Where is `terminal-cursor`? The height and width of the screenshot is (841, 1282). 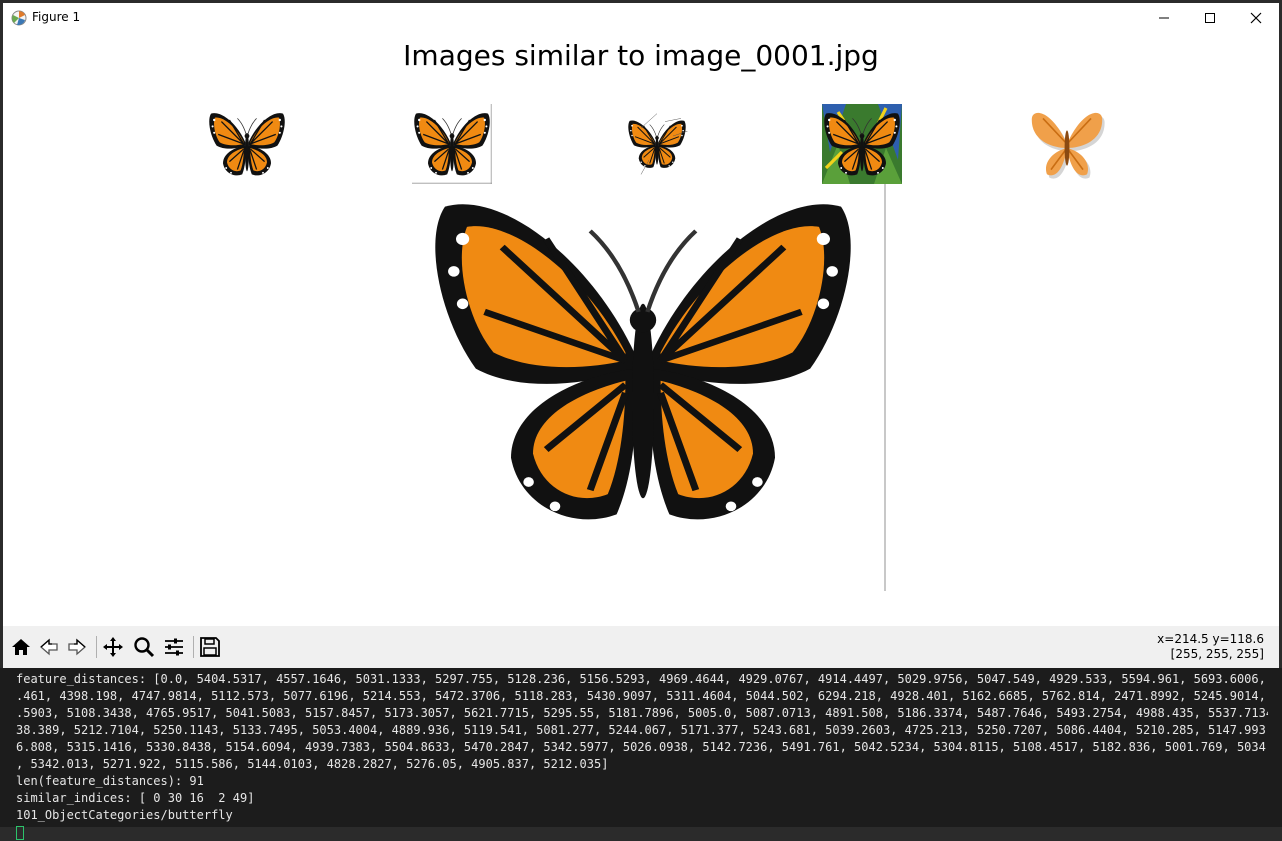 terminal-cursor is located at coordinates (20, 832).